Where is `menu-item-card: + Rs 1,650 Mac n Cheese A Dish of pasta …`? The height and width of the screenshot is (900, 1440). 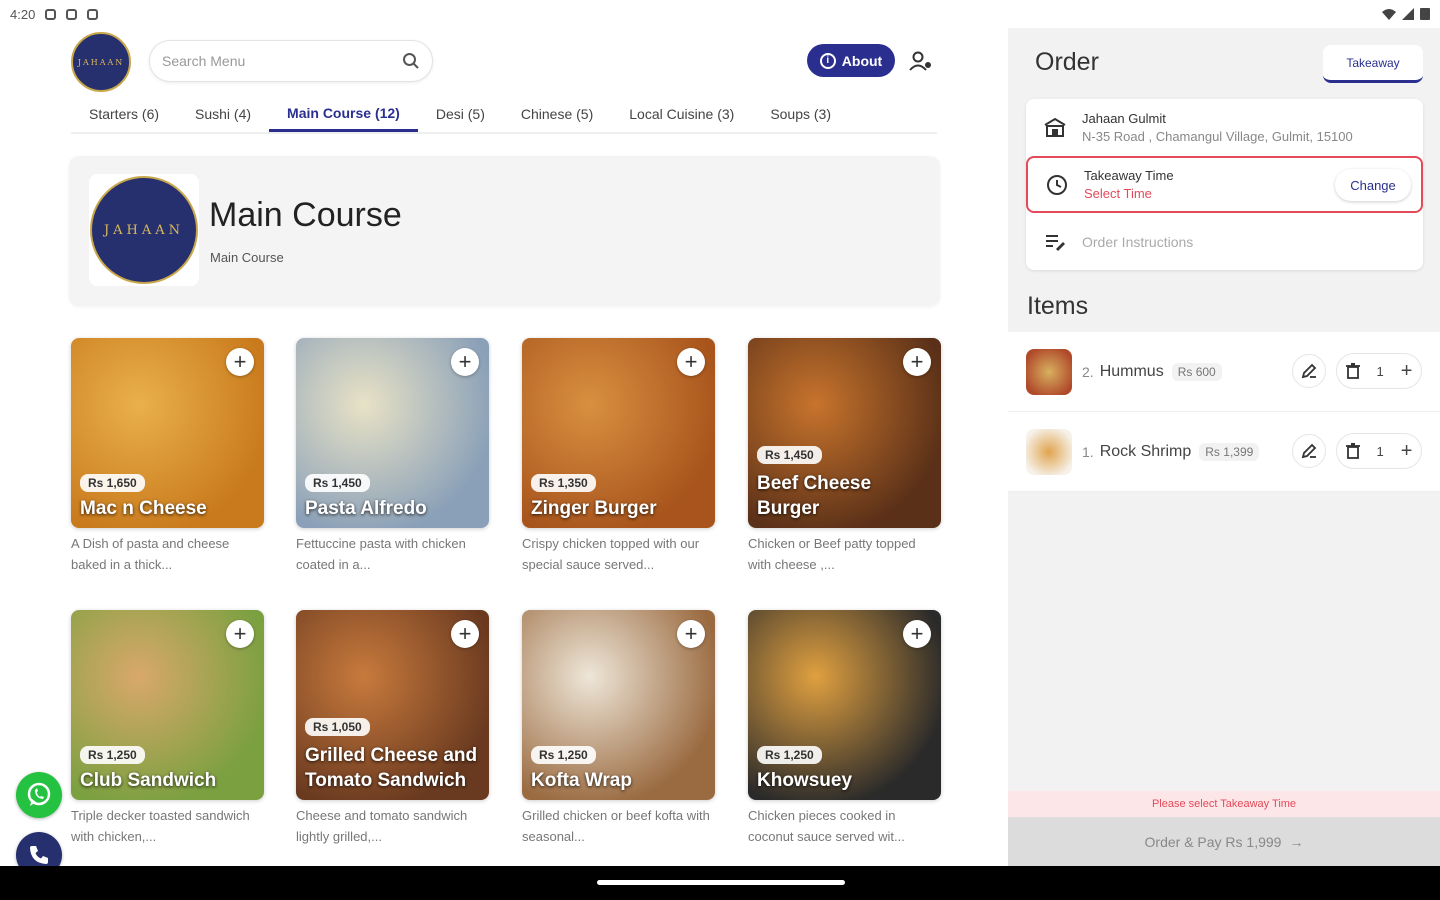
menu-item-card: + Rs 1,650 Mac n Cheese A Dish of pasta … is located at coordinates (167, 457).